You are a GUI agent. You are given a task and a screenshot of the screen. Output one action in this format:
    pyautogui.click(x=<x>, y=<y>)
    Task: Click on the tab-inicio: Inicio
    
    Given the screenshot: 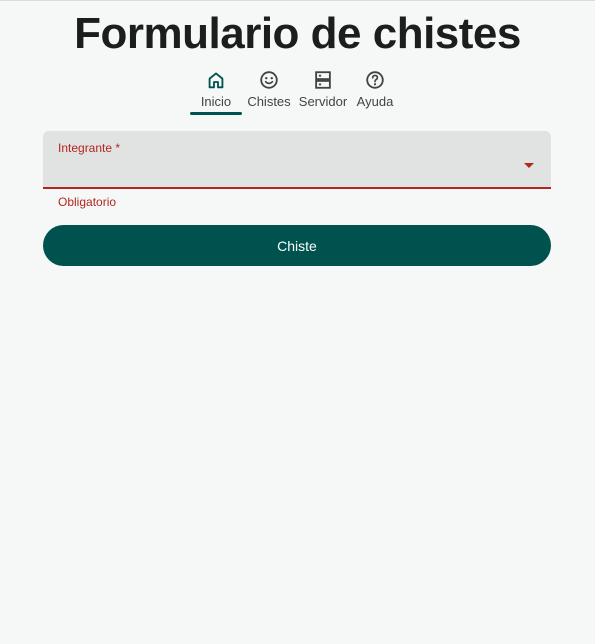 What is the action you would take?
    pyautogui.click(x=216, y=91)
    